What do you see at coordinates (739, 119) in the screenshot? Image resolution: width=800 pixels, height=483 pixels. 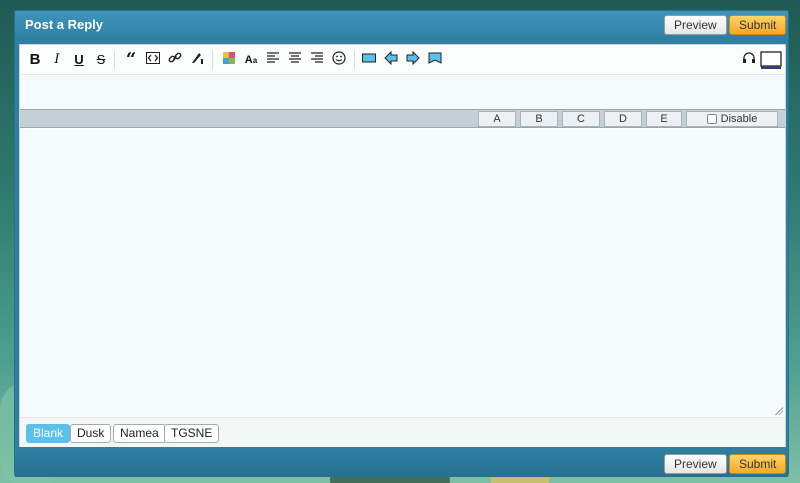 I see `disable-label: Disable` at bounding box center [739, 119].